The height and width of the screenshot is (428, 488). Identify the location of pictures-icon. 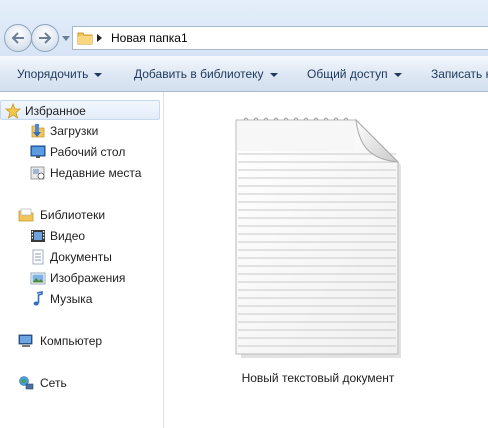
(38, 278).